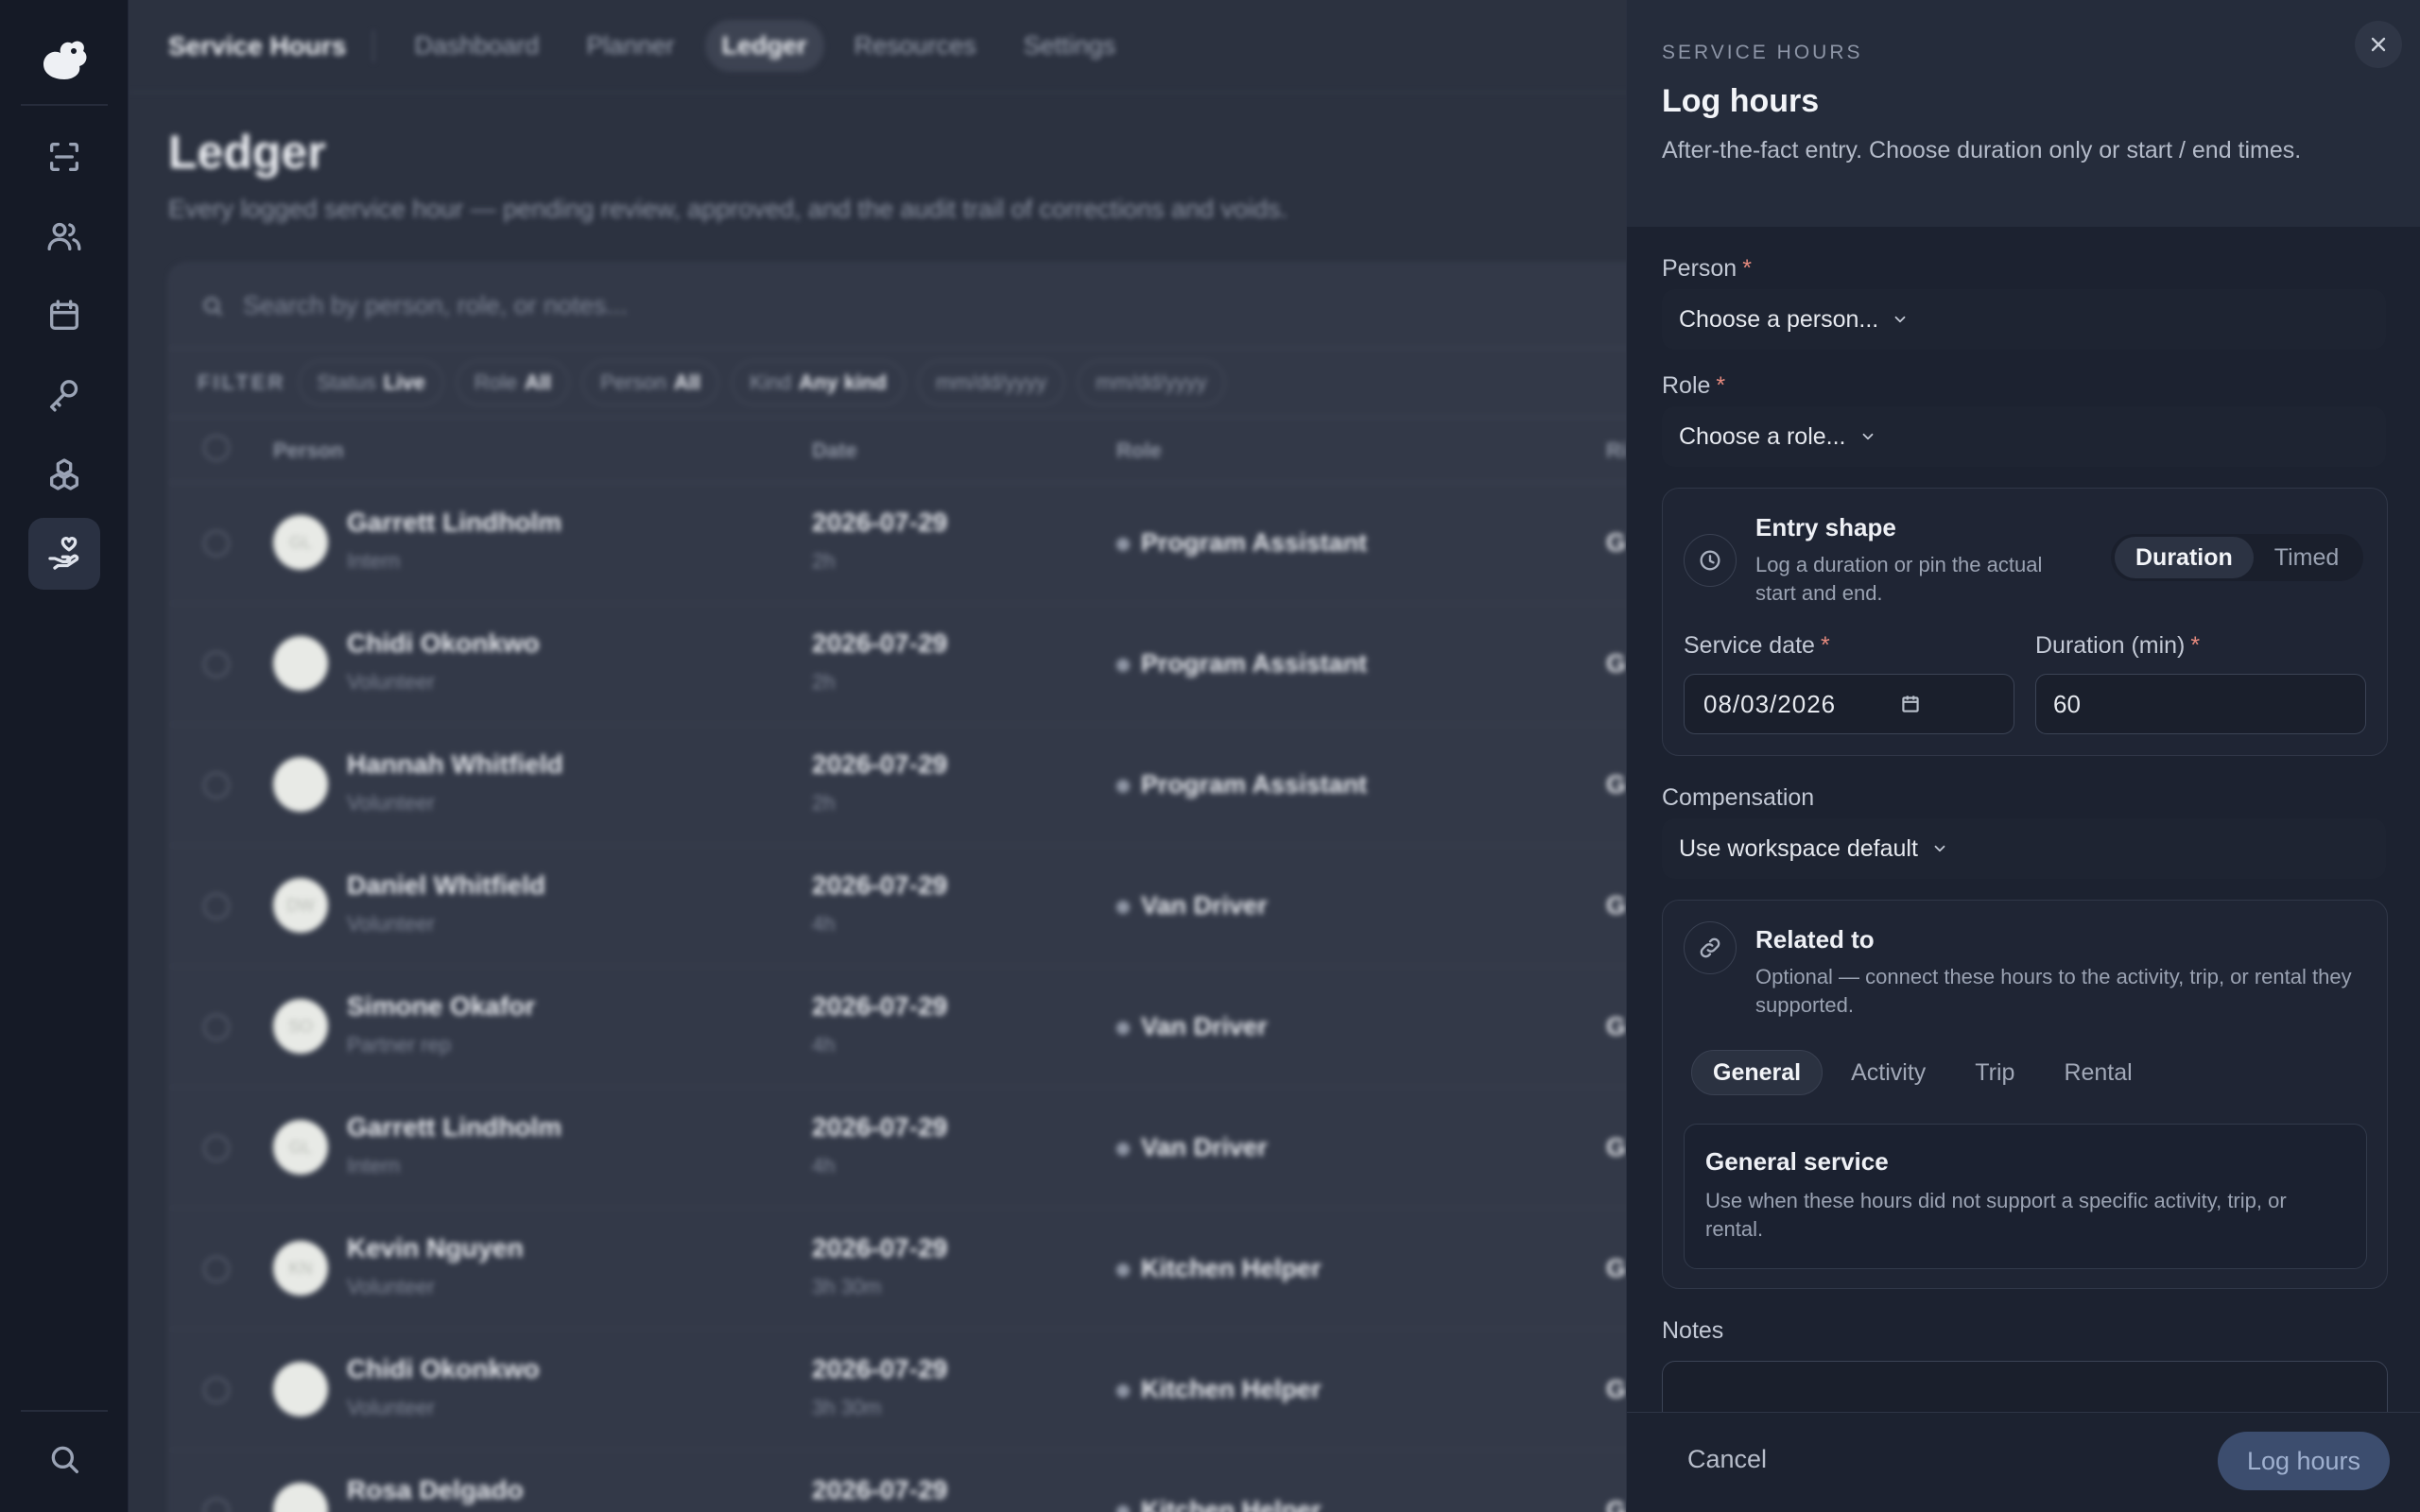 Image resolution: width=2420 pixels, height=1512 pixels. Describe the element at coordinates (64, 554) in the screenshot. I see `rail-item-service-hours` at that location.